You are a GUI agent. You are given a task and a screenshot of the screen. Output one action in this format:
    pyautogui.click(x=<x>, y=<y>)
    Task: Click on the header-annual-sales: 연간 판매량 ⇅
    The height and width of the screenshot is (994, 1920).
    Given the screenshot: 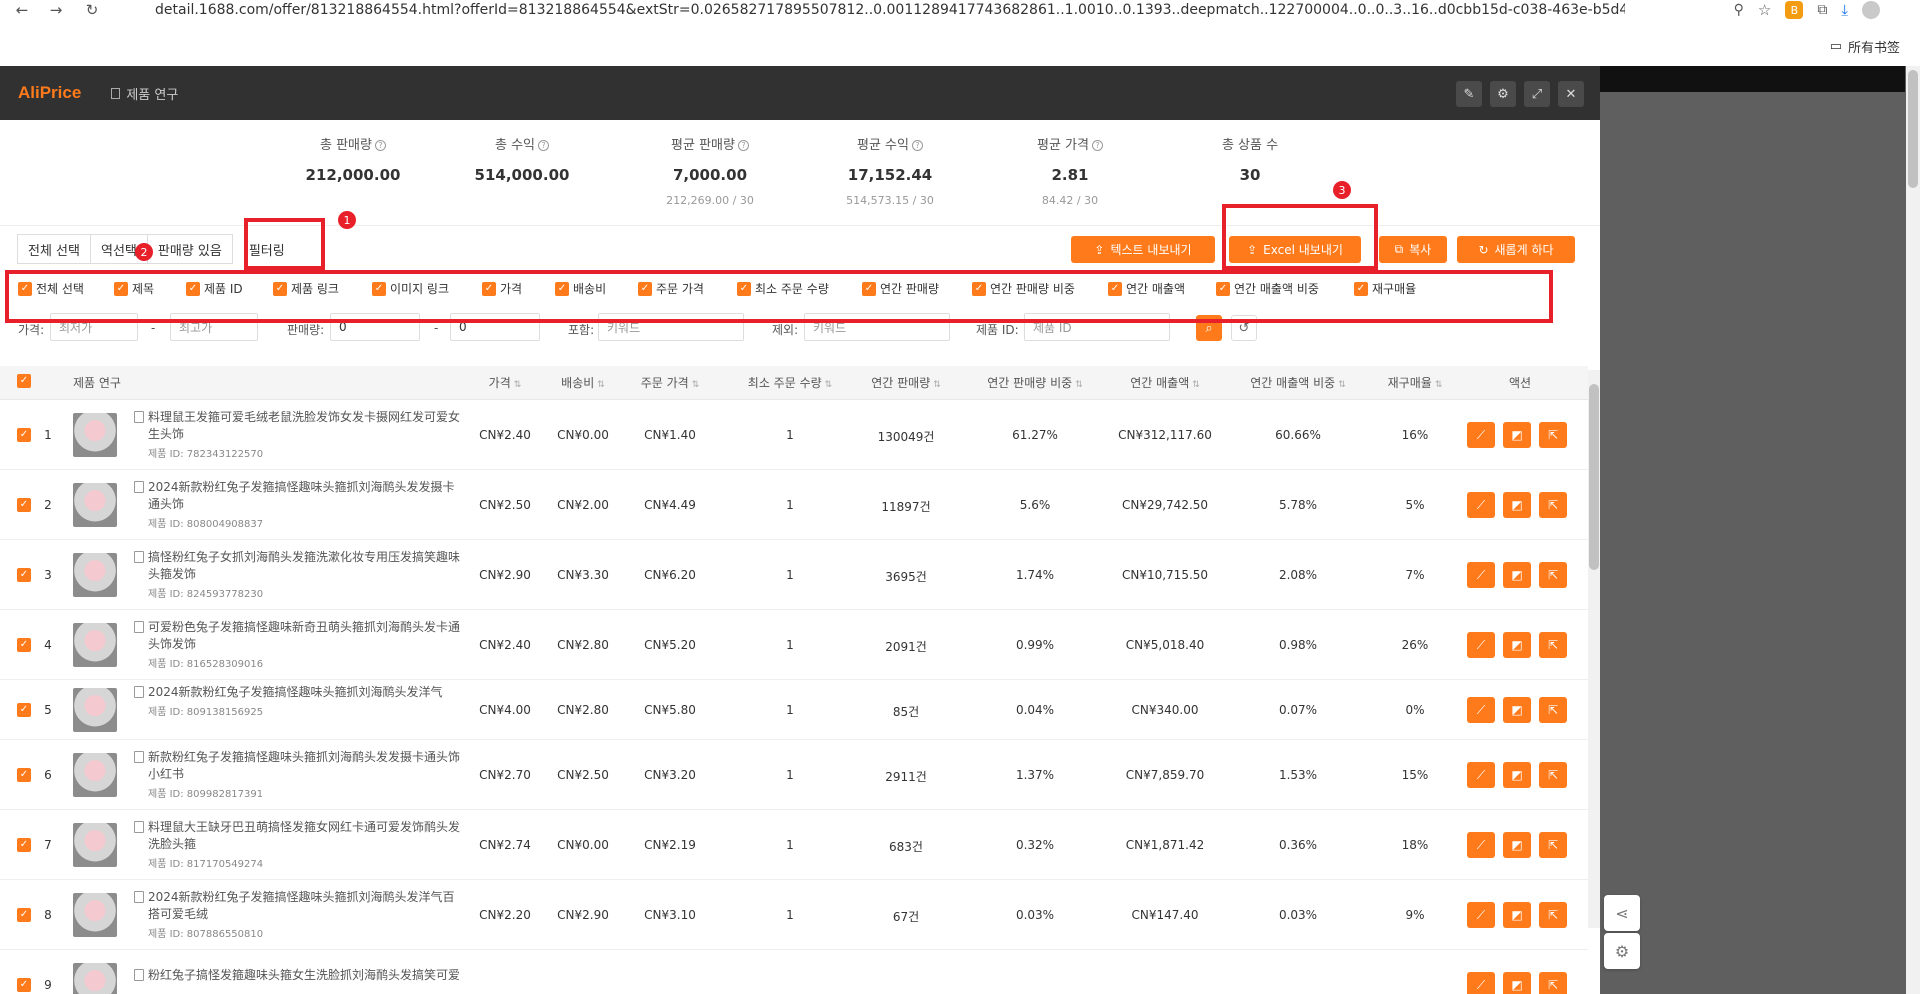 What is the action you would take?
    pyautogui.click(x=906, y=383)
    